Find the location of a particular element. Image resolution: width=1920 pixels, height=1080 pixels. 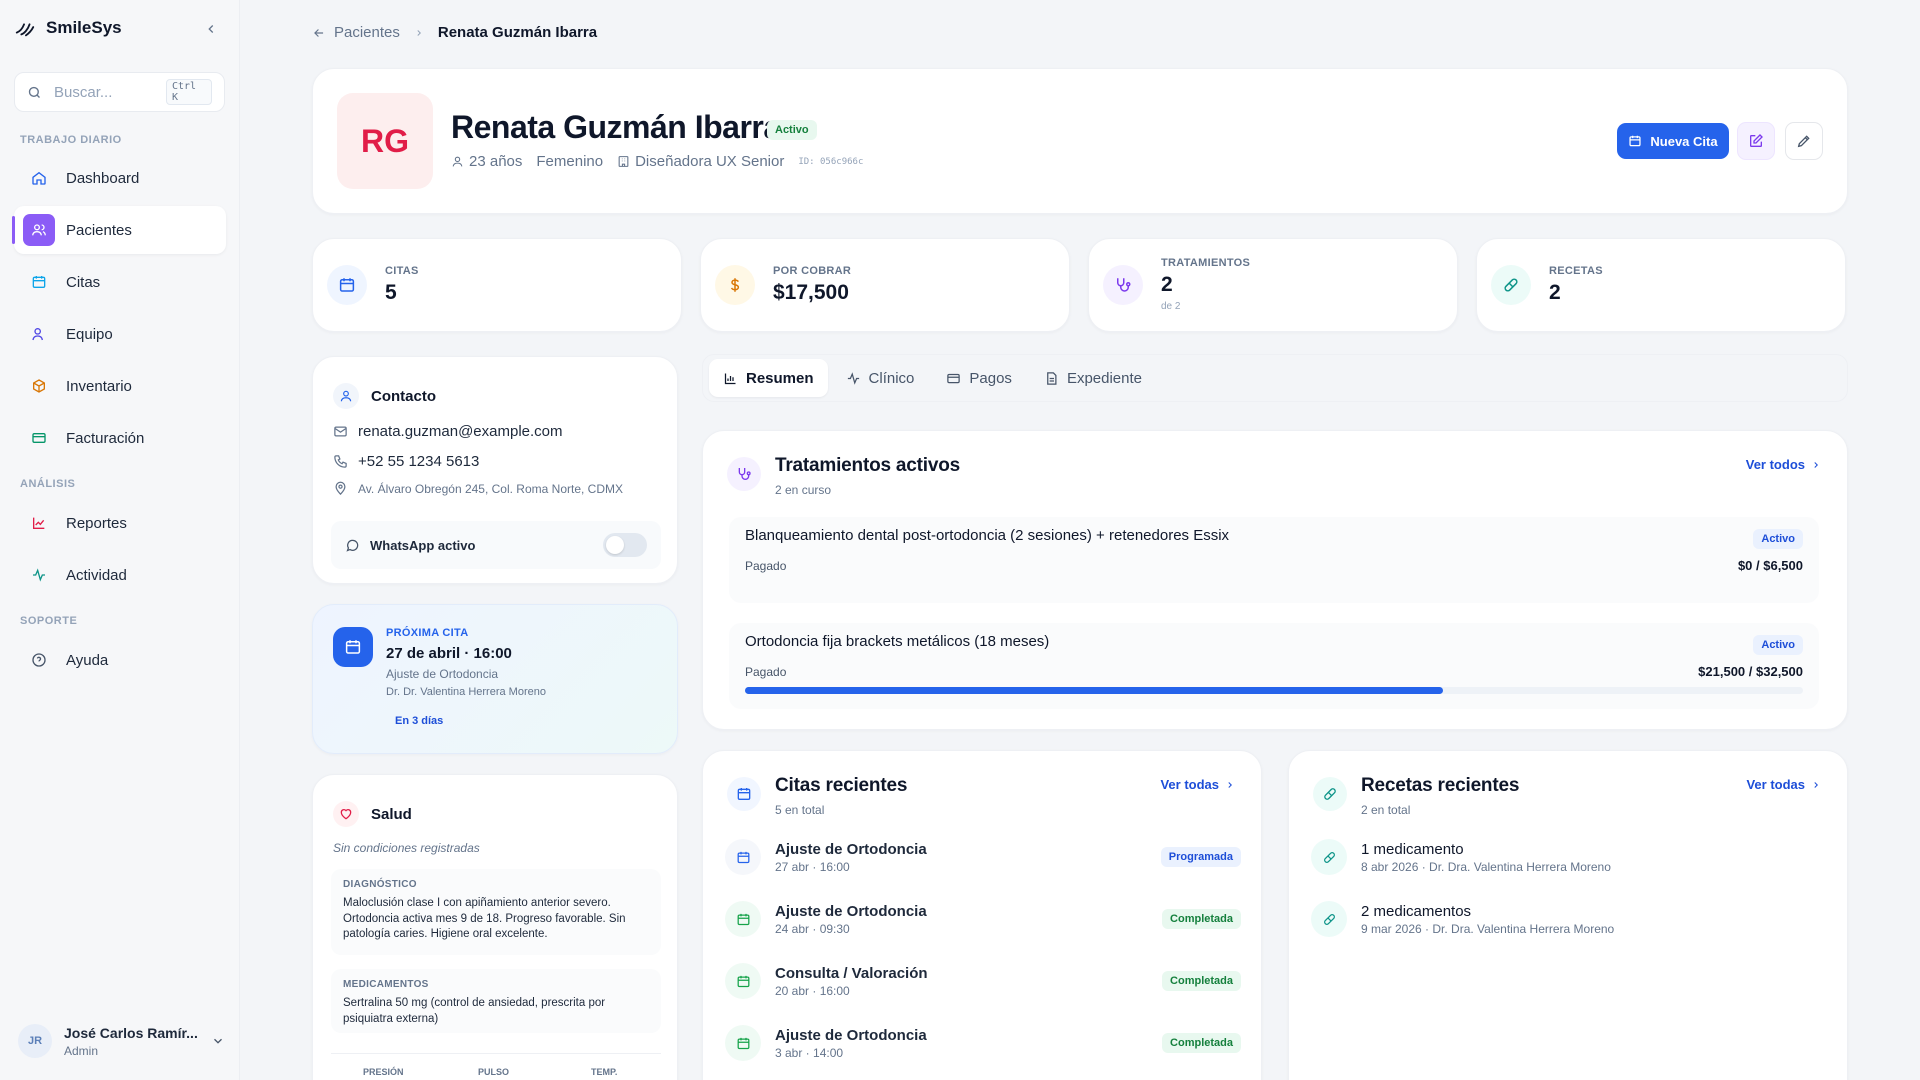

breadcrumb: Pacientes Renata Guzmán Ibarra is located at coordinates (454, 32).